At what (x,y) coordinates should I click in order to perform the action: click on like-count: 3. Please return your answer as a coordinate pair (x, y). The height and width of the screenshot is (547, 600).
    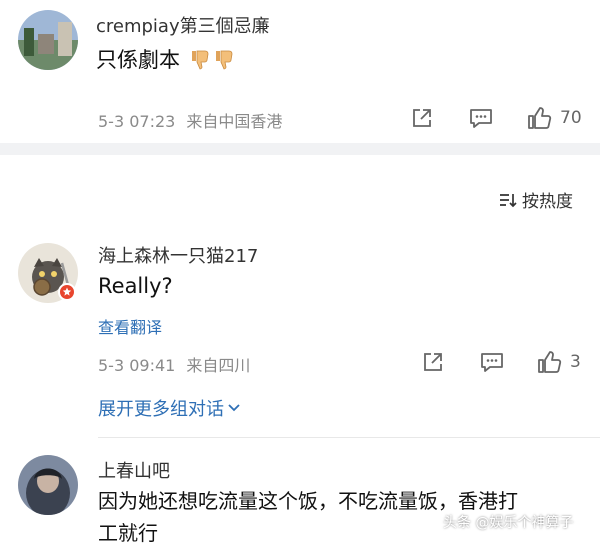
    Looking at the image, I should click on (575, 362).